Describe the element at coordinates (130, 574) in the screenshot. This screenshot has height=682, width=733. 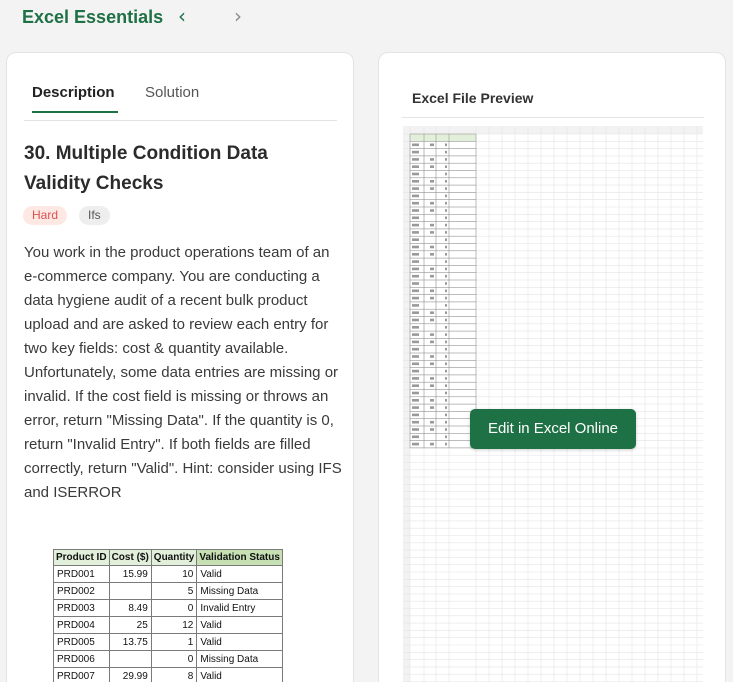
I see `cost-cell: 15.99` at that location.